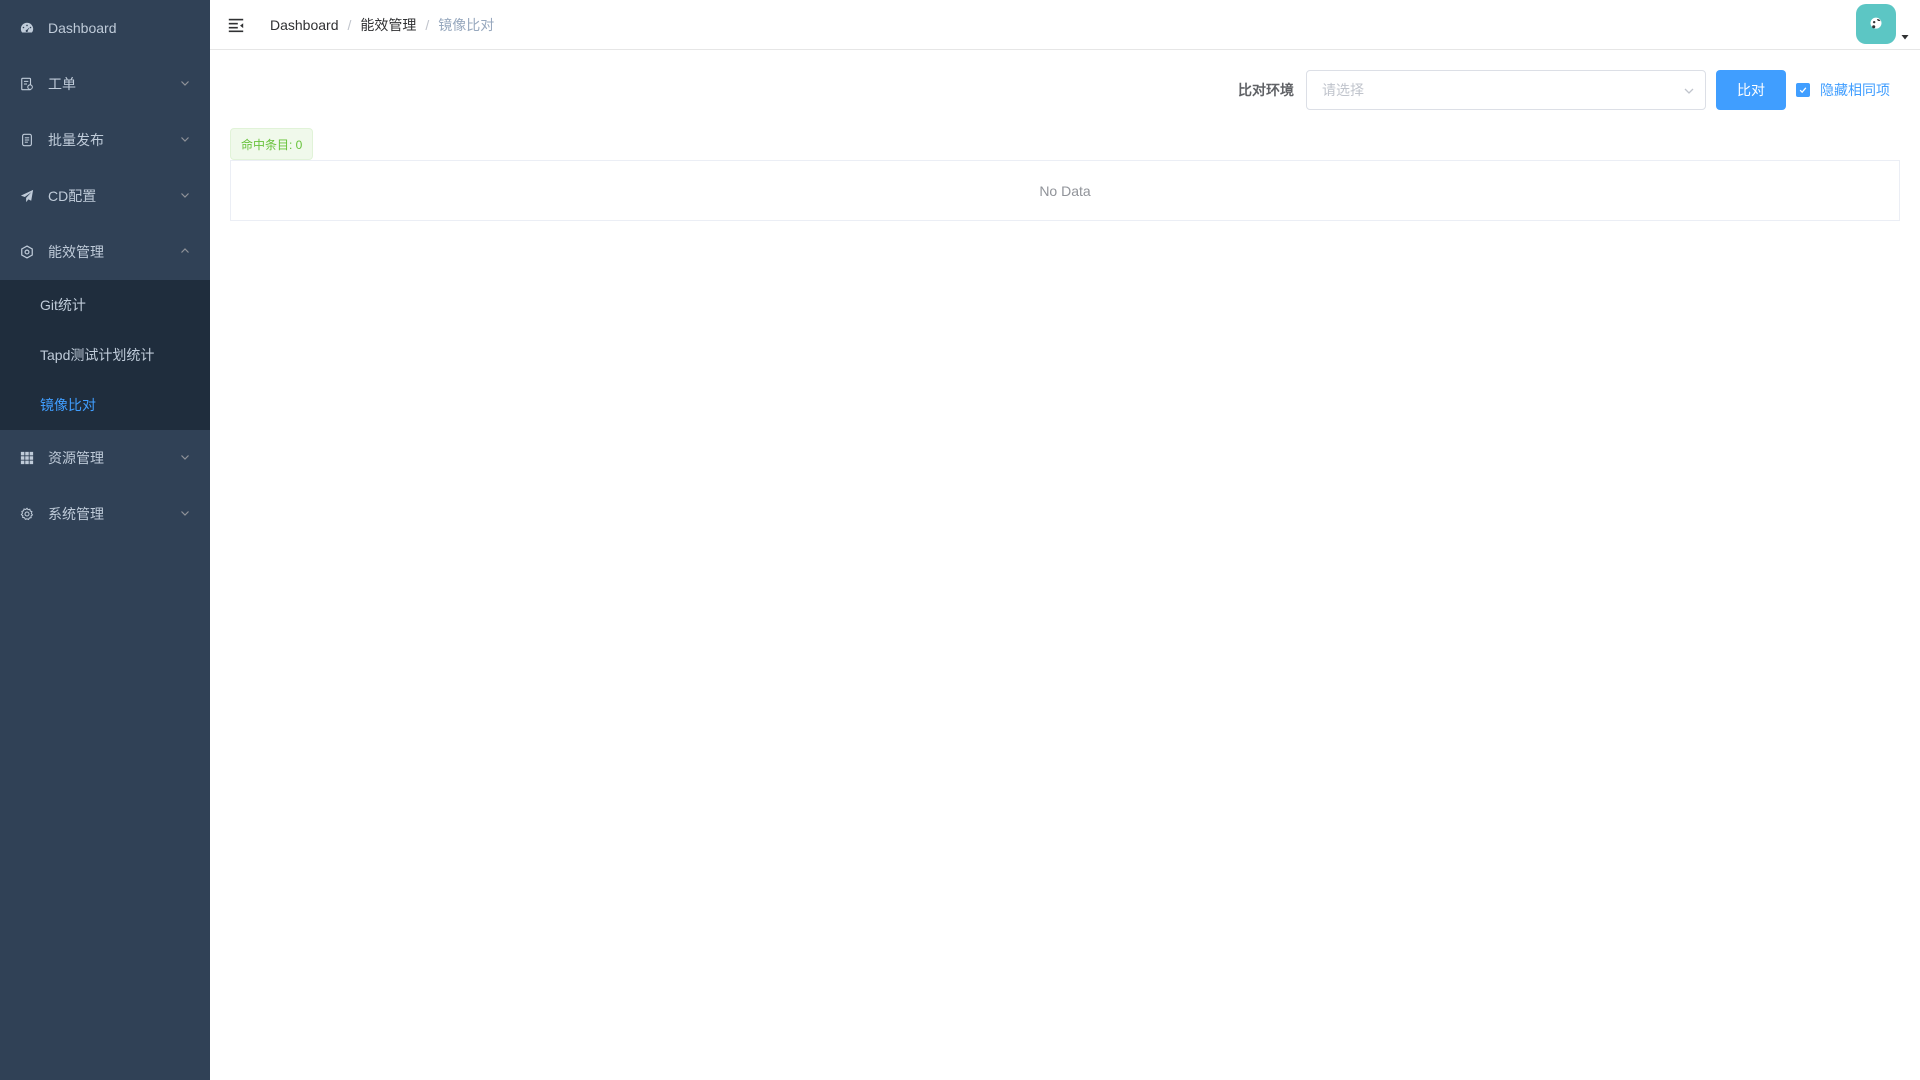  Describe the element at coordinates (1905, 37) in the screenshot. I see `caret-down-icon` at that location.